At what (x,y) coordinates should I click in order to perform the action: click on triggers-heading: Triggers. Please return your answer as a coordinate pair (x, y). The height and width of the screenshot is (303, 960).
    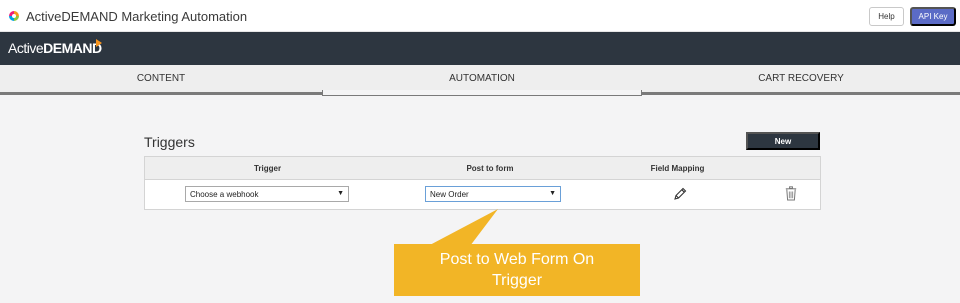
    Looking at the image, I should click on (169, 142).